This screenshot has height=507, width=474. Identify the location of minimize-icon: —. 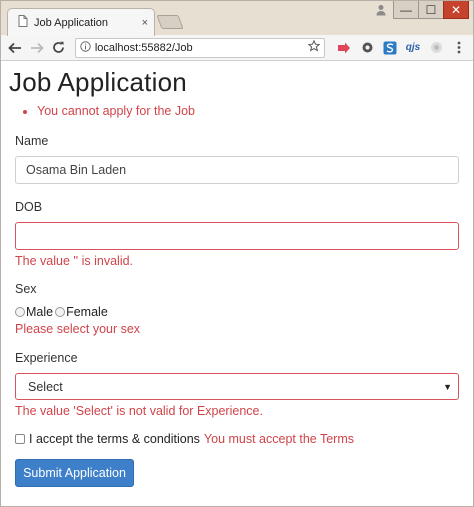
(406, 10).